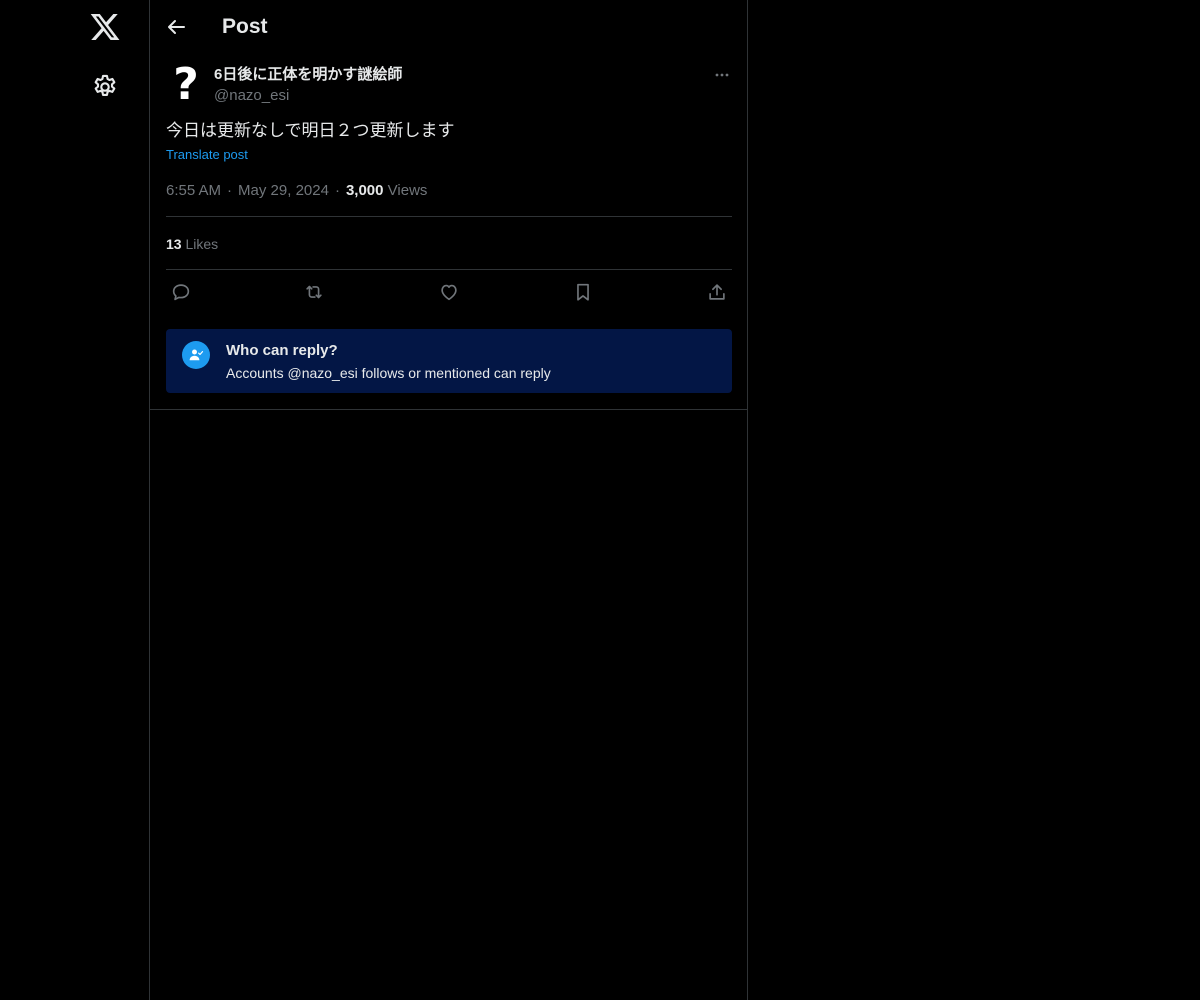 The image size is (1200, 1000). What do you see at coordinates (196, 355) in the screenshot?
I see `person-check-icon` at bounding box center [196, 355].